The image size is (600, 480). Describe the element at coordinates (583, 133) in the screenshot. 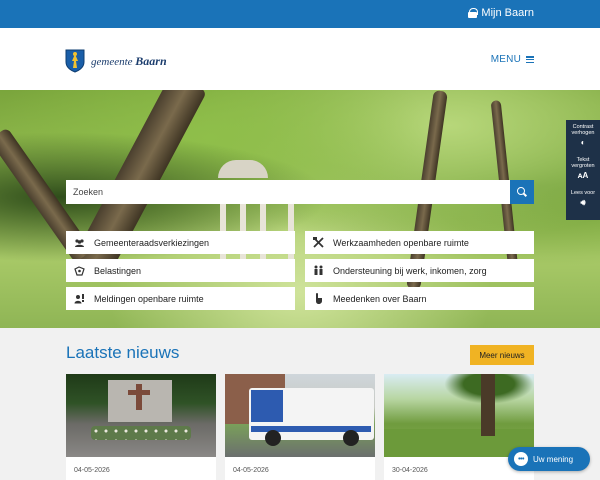

I see `contrast-label-2: verhogen` at that location.